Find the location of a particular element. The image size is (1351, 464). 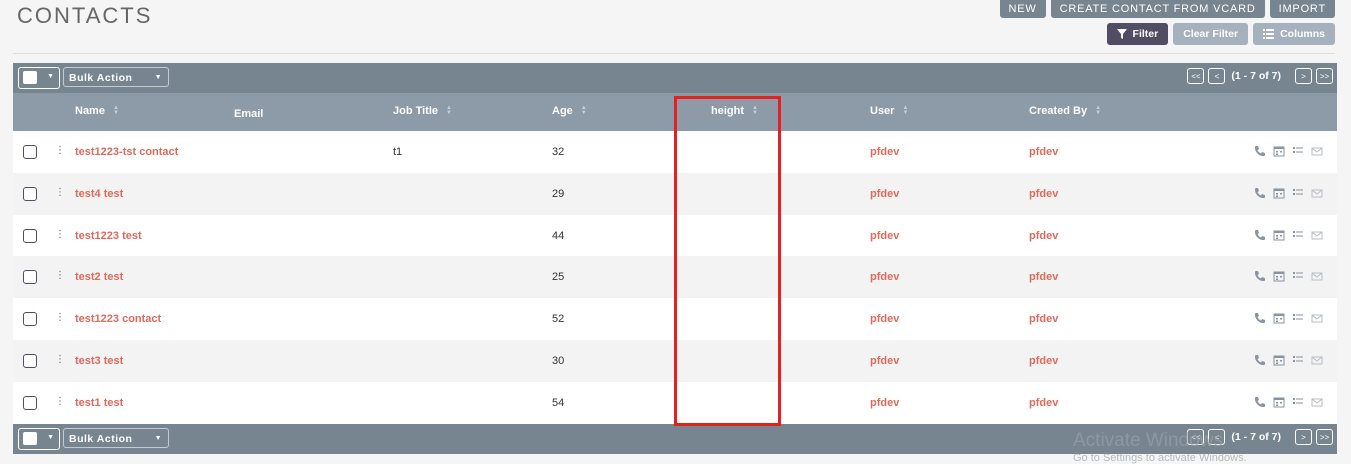

column-header-job-title: Job Title ▲ ▼ is located at coordinates (422, 111).